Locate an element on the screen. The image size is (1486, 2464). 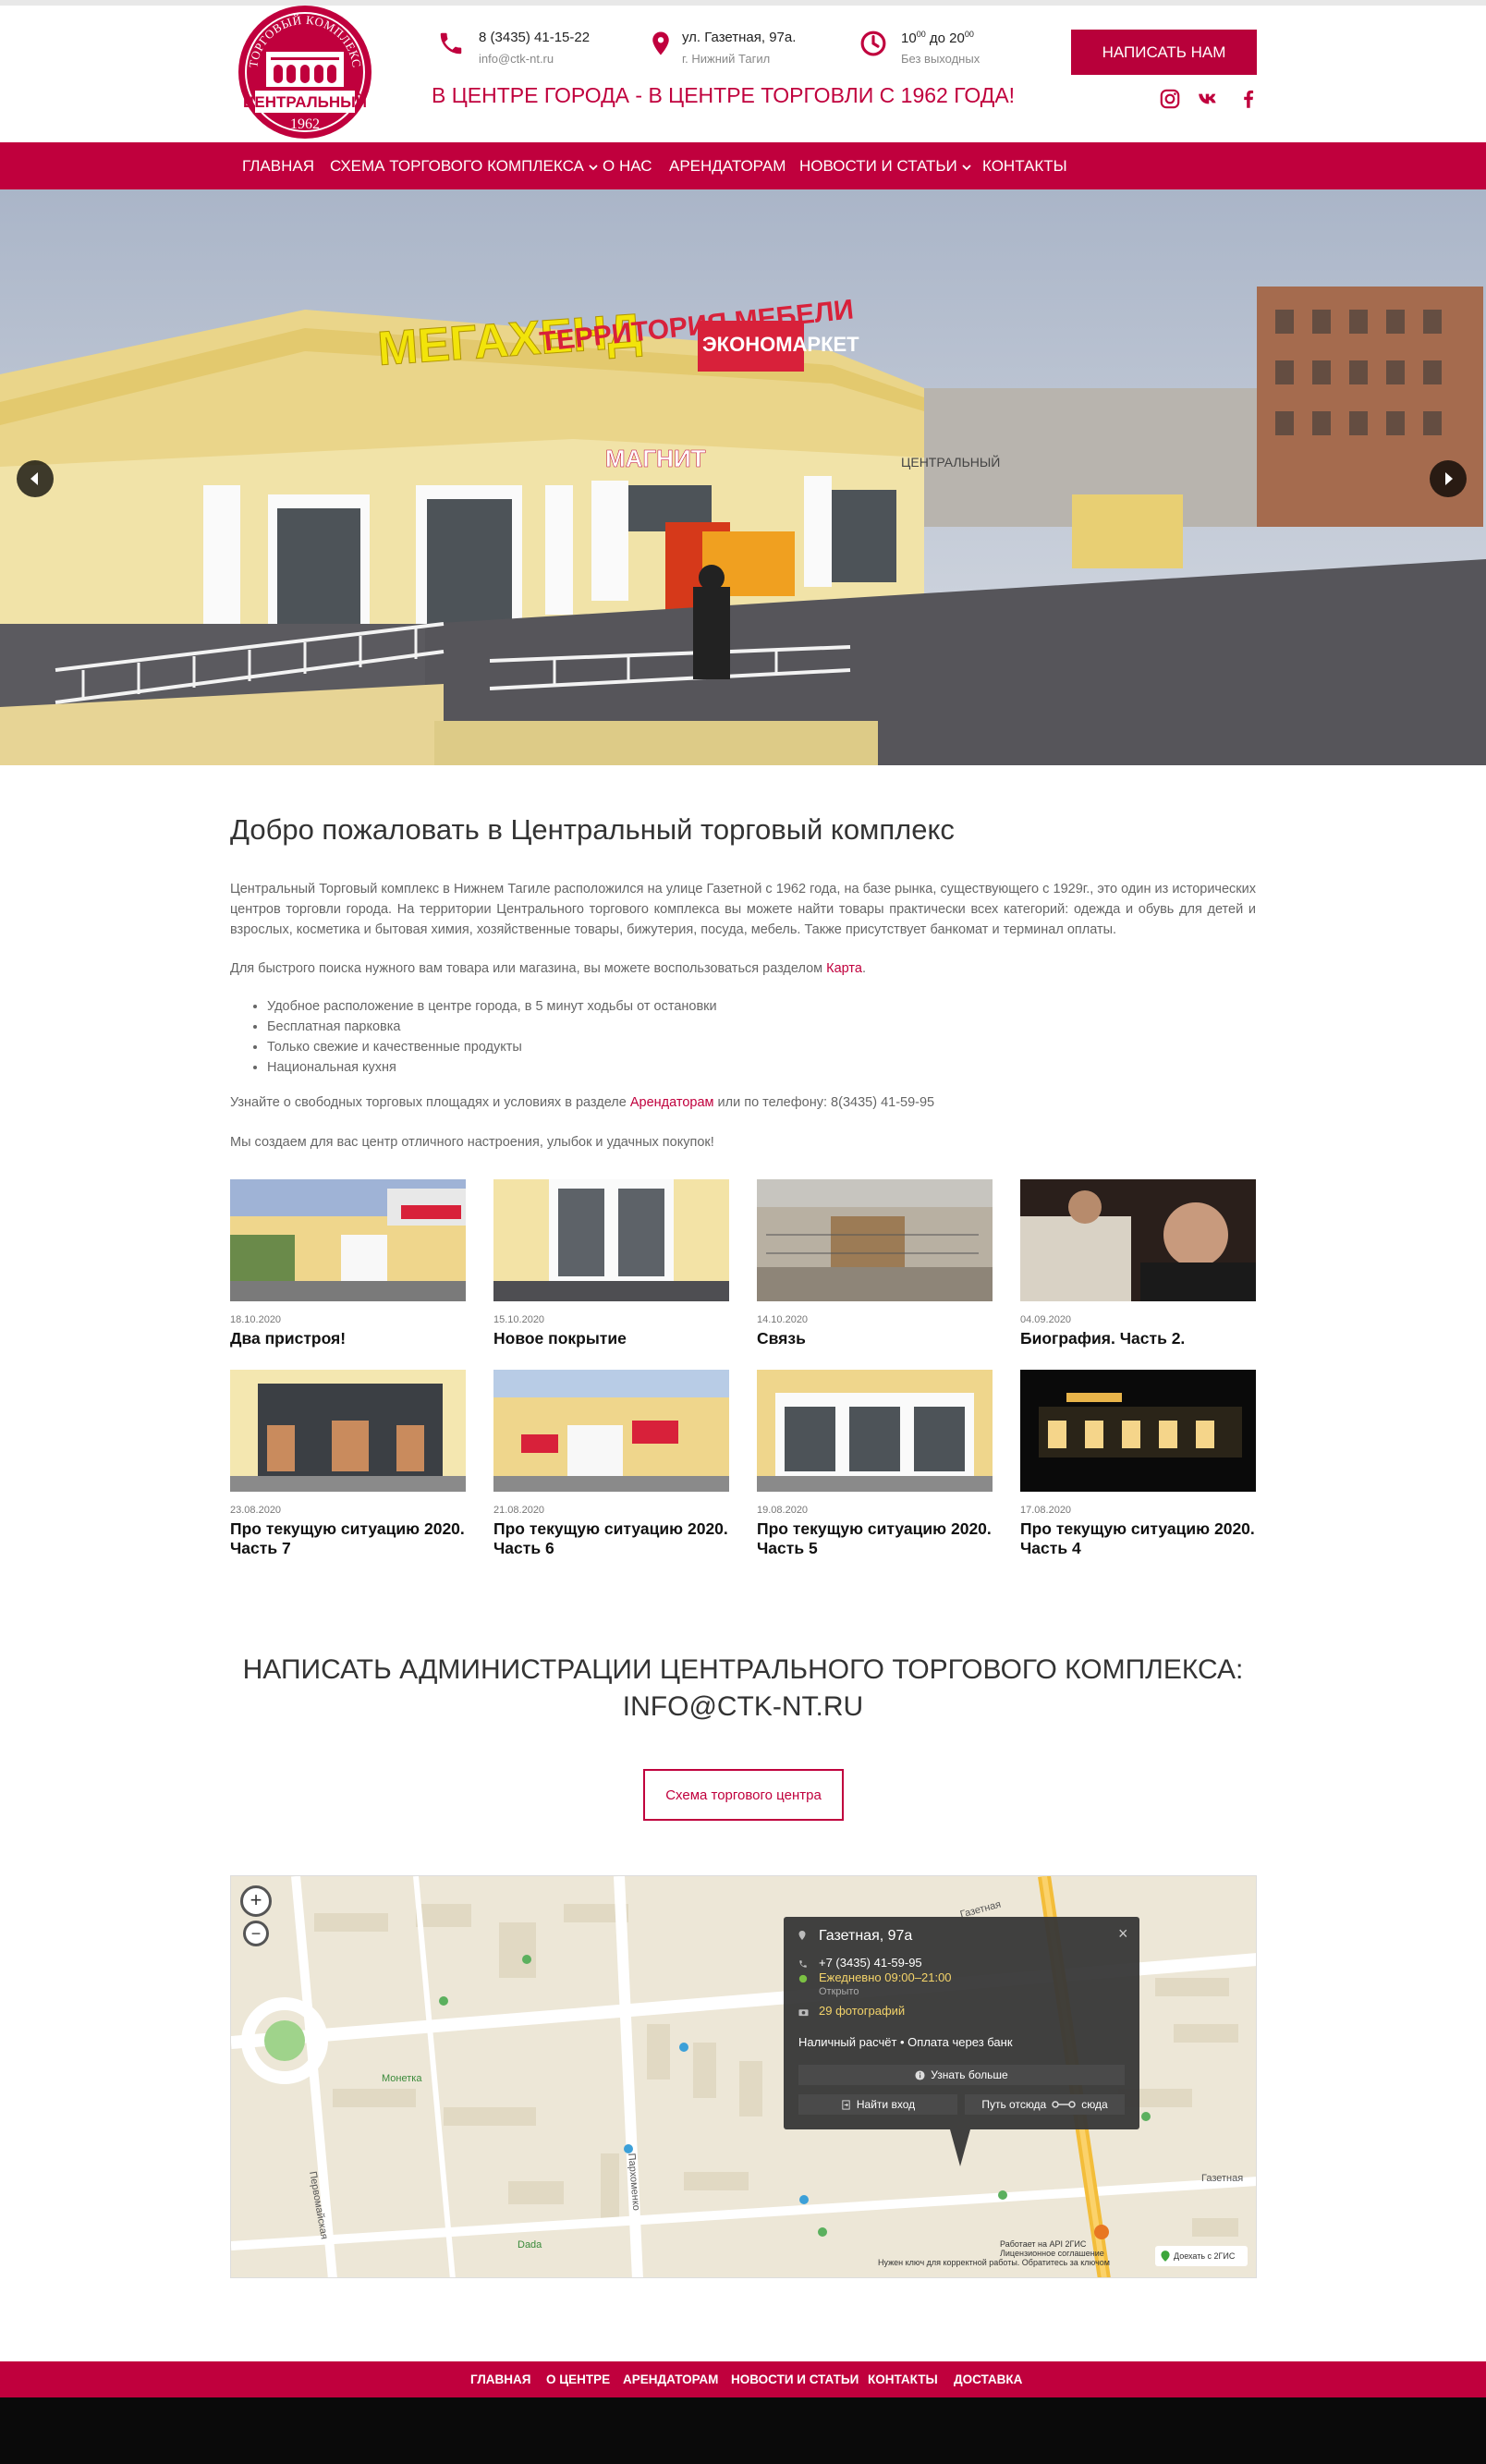
tenants-link: Арендаторам is located at coordinates (672, 1102).